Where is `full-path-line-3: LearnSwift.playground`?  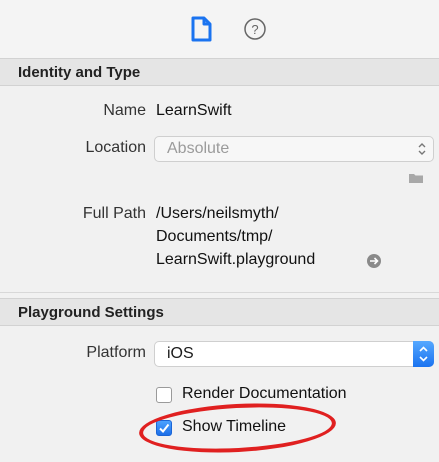 full-path-line-3: LearnSwift.playground is located at coordinates (236, 259).